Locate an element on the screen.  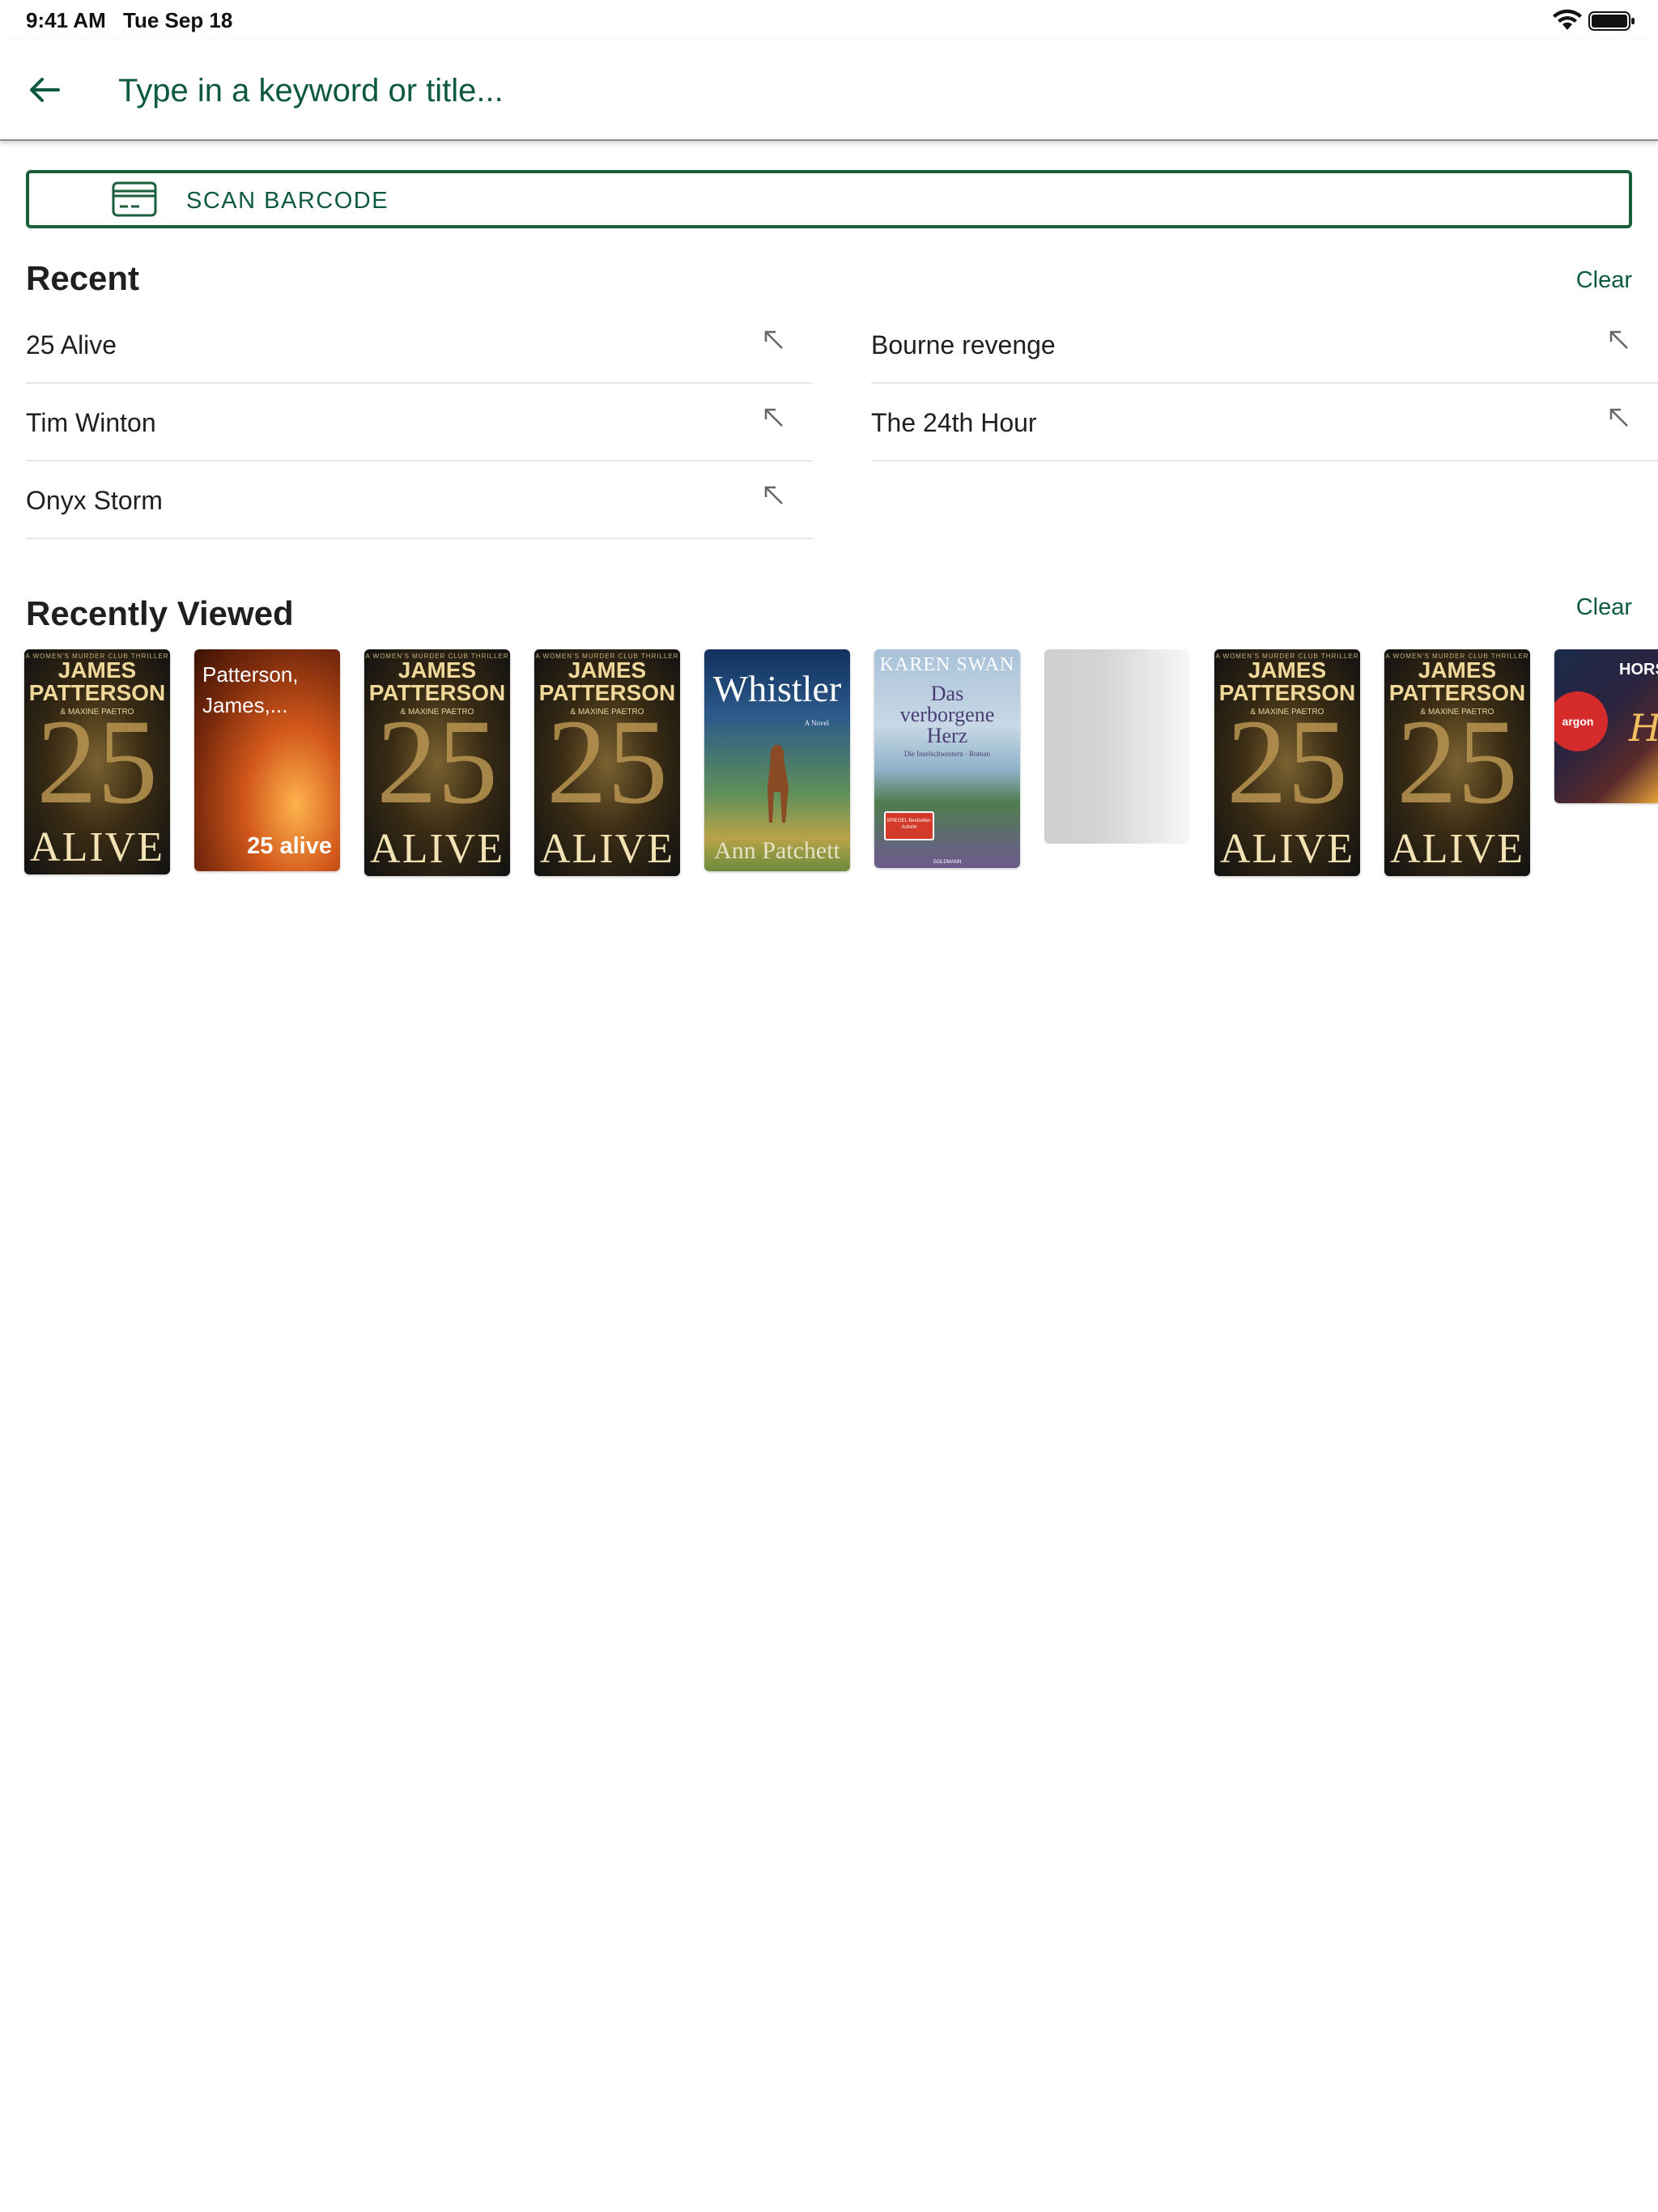
search-input is located at coordinates (846, 91).